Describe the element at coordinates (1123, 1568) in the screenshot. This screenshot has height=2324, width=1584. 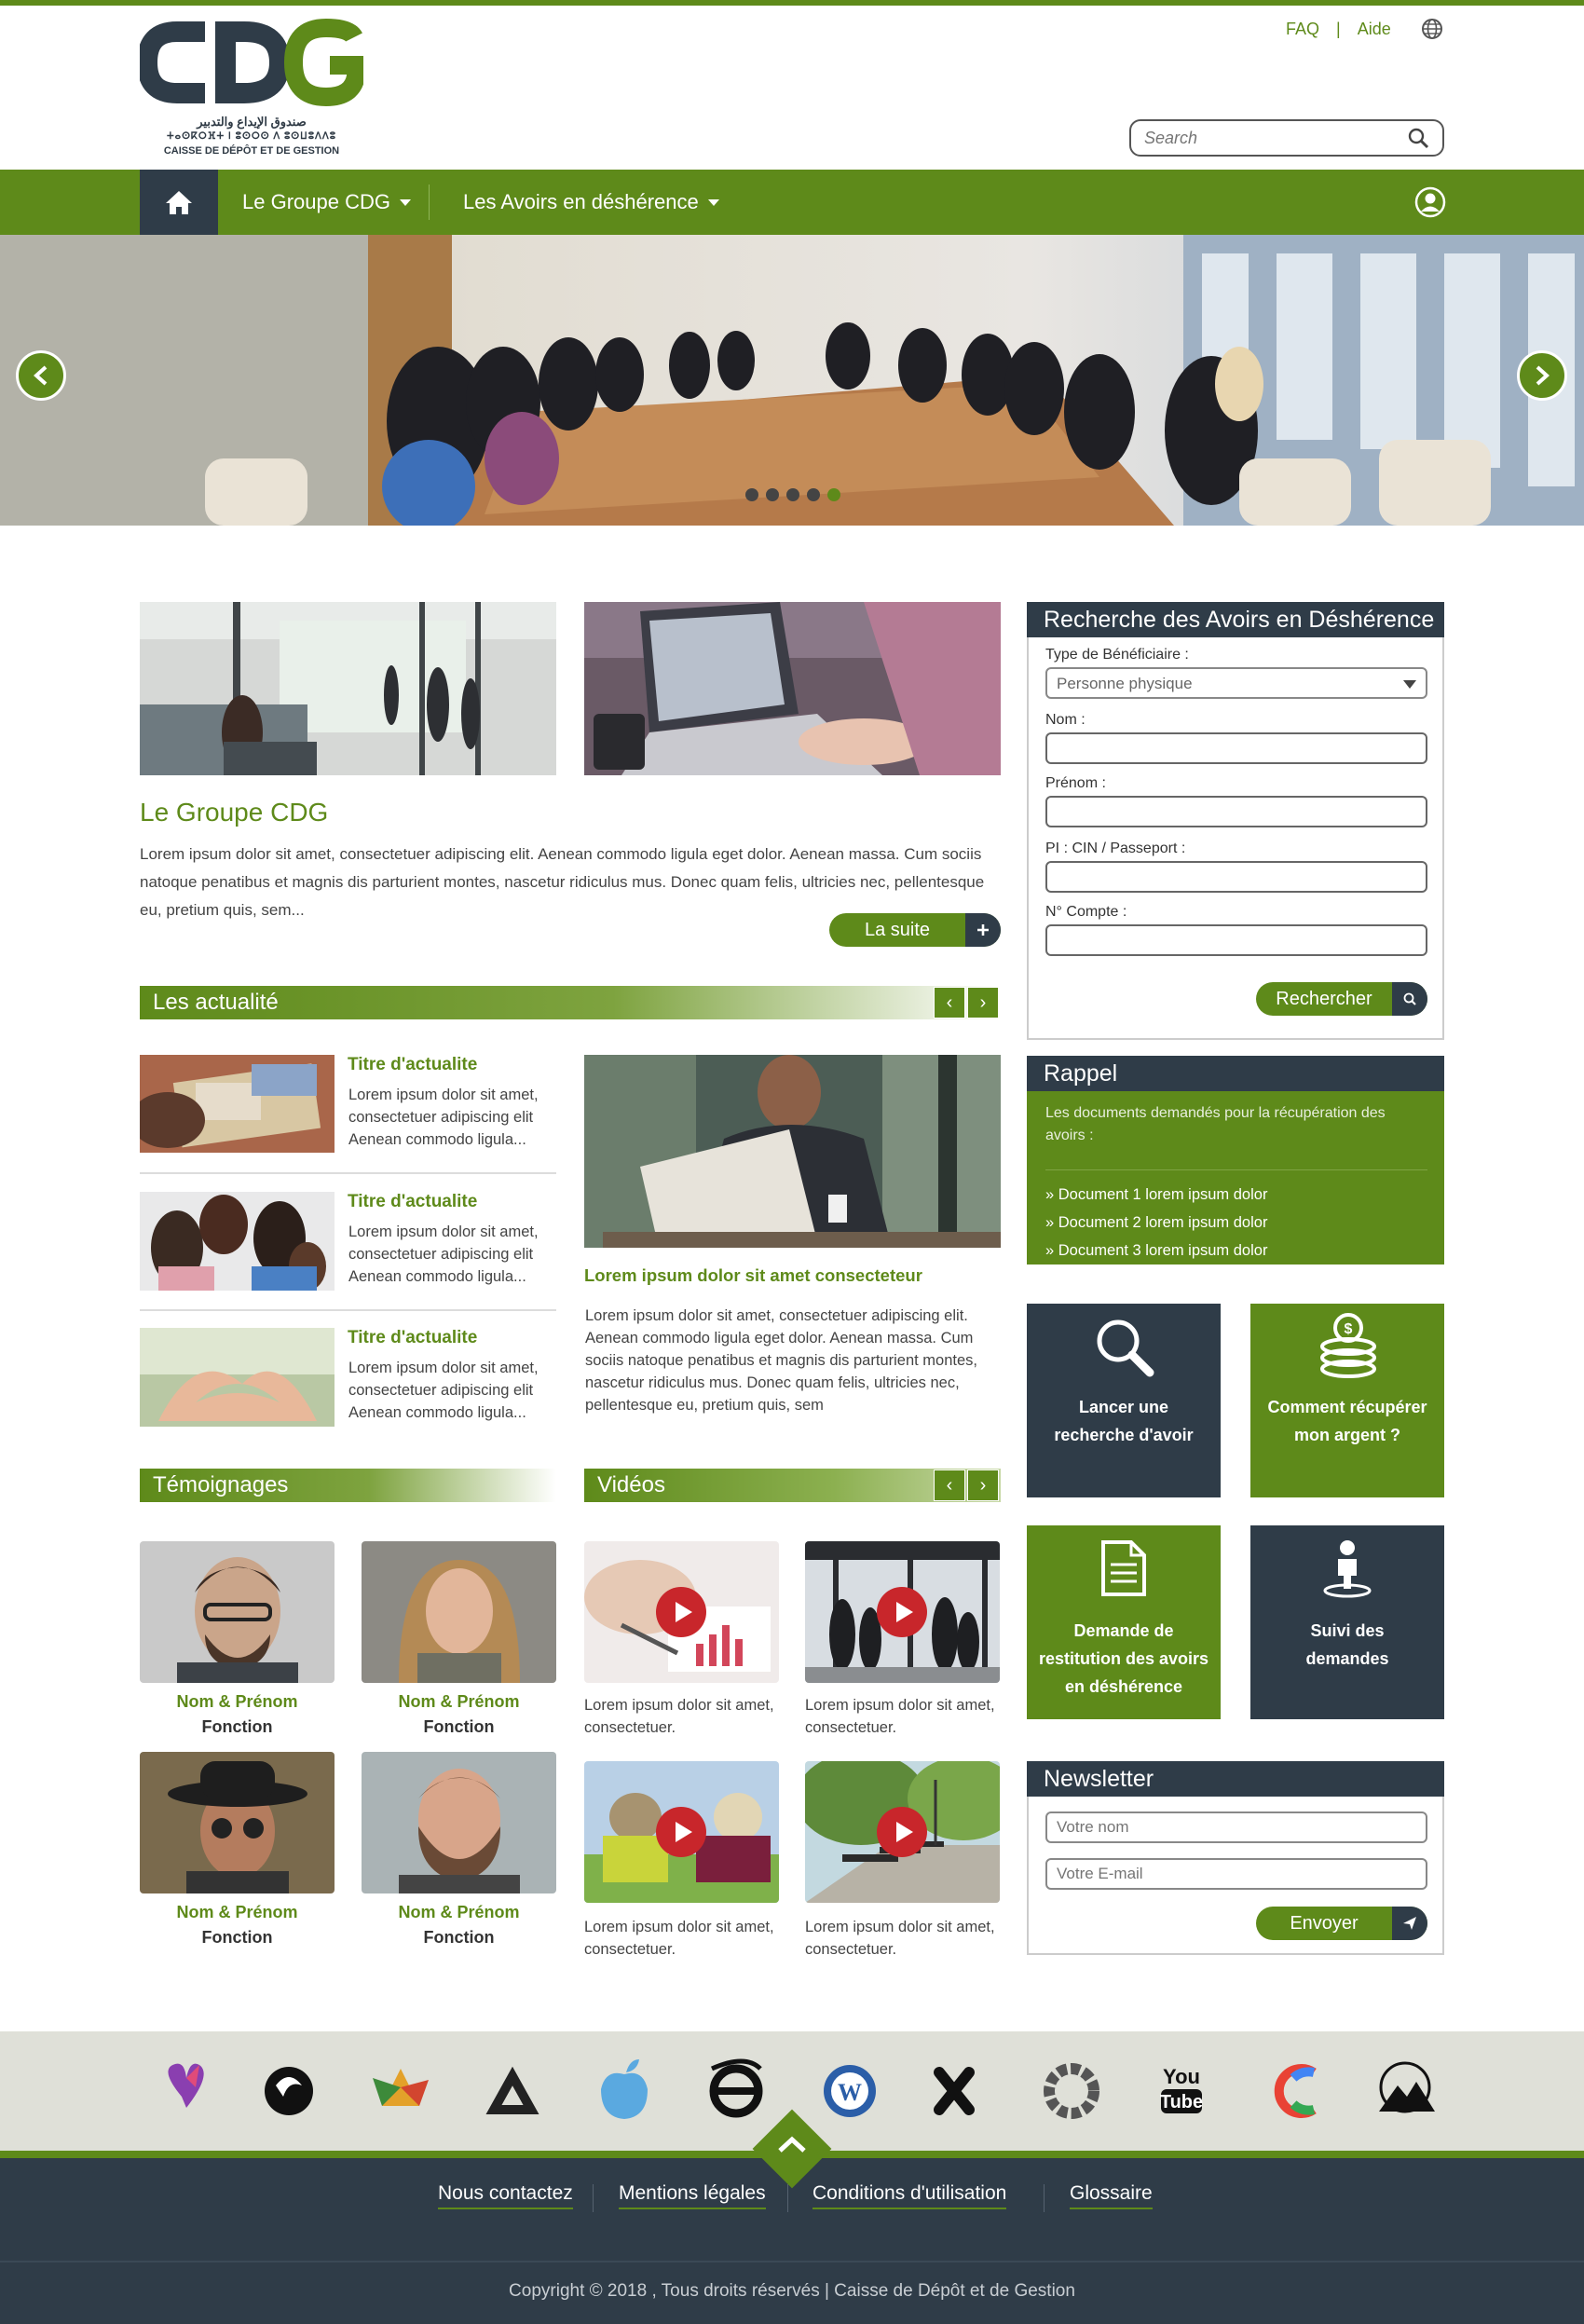
I see `document-icon` at that location.